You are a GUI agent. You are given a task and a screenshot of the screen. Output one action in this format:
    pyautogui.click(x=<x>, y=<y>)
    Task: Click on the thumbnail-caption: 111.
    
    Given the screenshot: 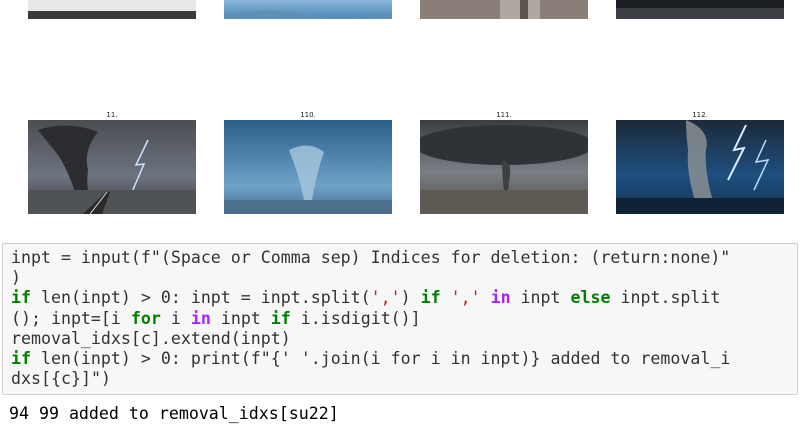 What is the action you would take?
    pyautogui.click(x=504, y=115)
    